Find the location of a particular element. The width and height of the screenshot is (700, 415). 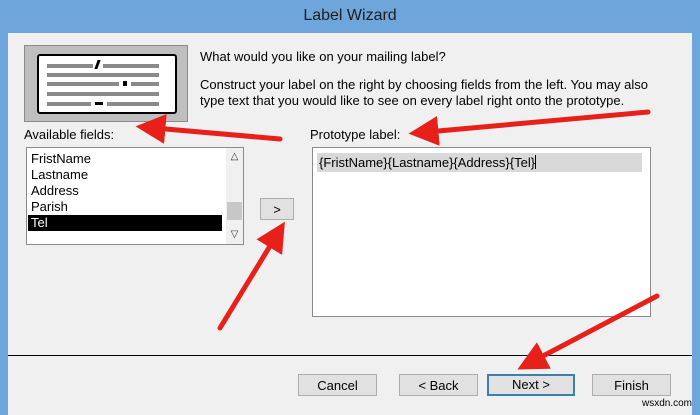

window-title-bar: Label Wizard is located at coordinates (350, 16).